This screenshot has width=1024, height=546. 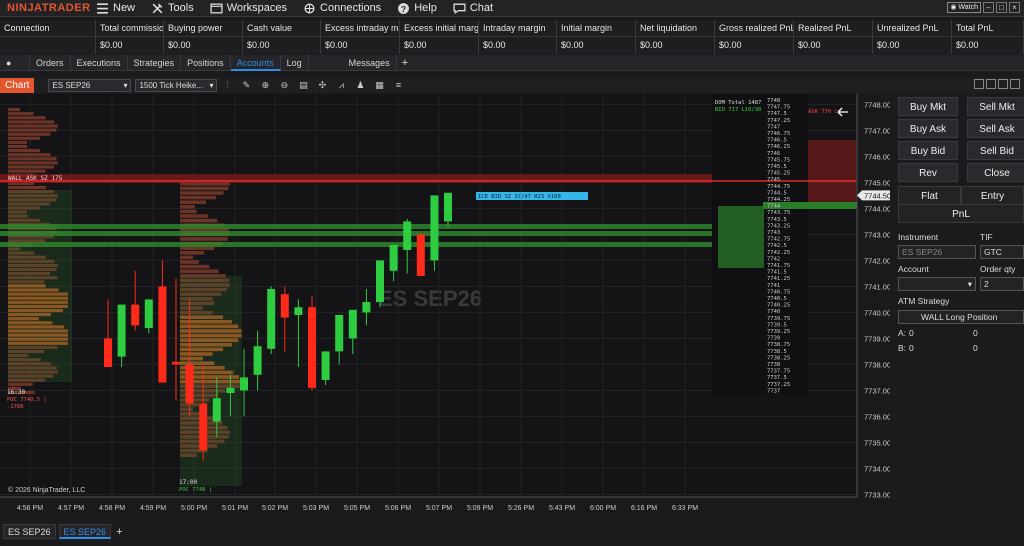 I want to click on data-box-icon: ▤, so click(x=303, y=85).